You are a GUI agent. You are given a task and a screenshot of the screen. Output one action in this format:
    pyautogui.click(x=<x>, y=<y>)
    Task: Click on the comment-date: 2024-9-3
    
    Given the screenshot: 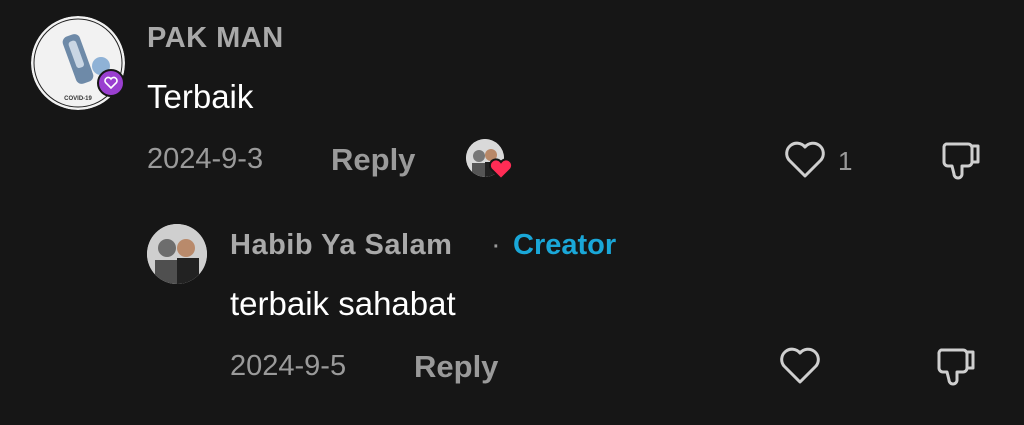 What is the action you would take?
    pyautogui.click(x=205, y=159)
    